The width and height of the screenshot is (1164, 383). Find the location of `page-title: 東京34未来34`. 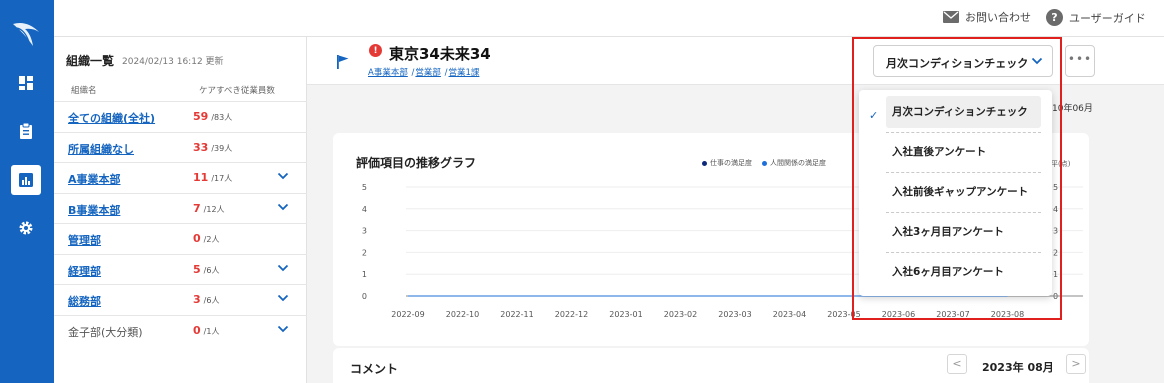

page-title: 東京34未来34 is located at coordinates (440, 54).